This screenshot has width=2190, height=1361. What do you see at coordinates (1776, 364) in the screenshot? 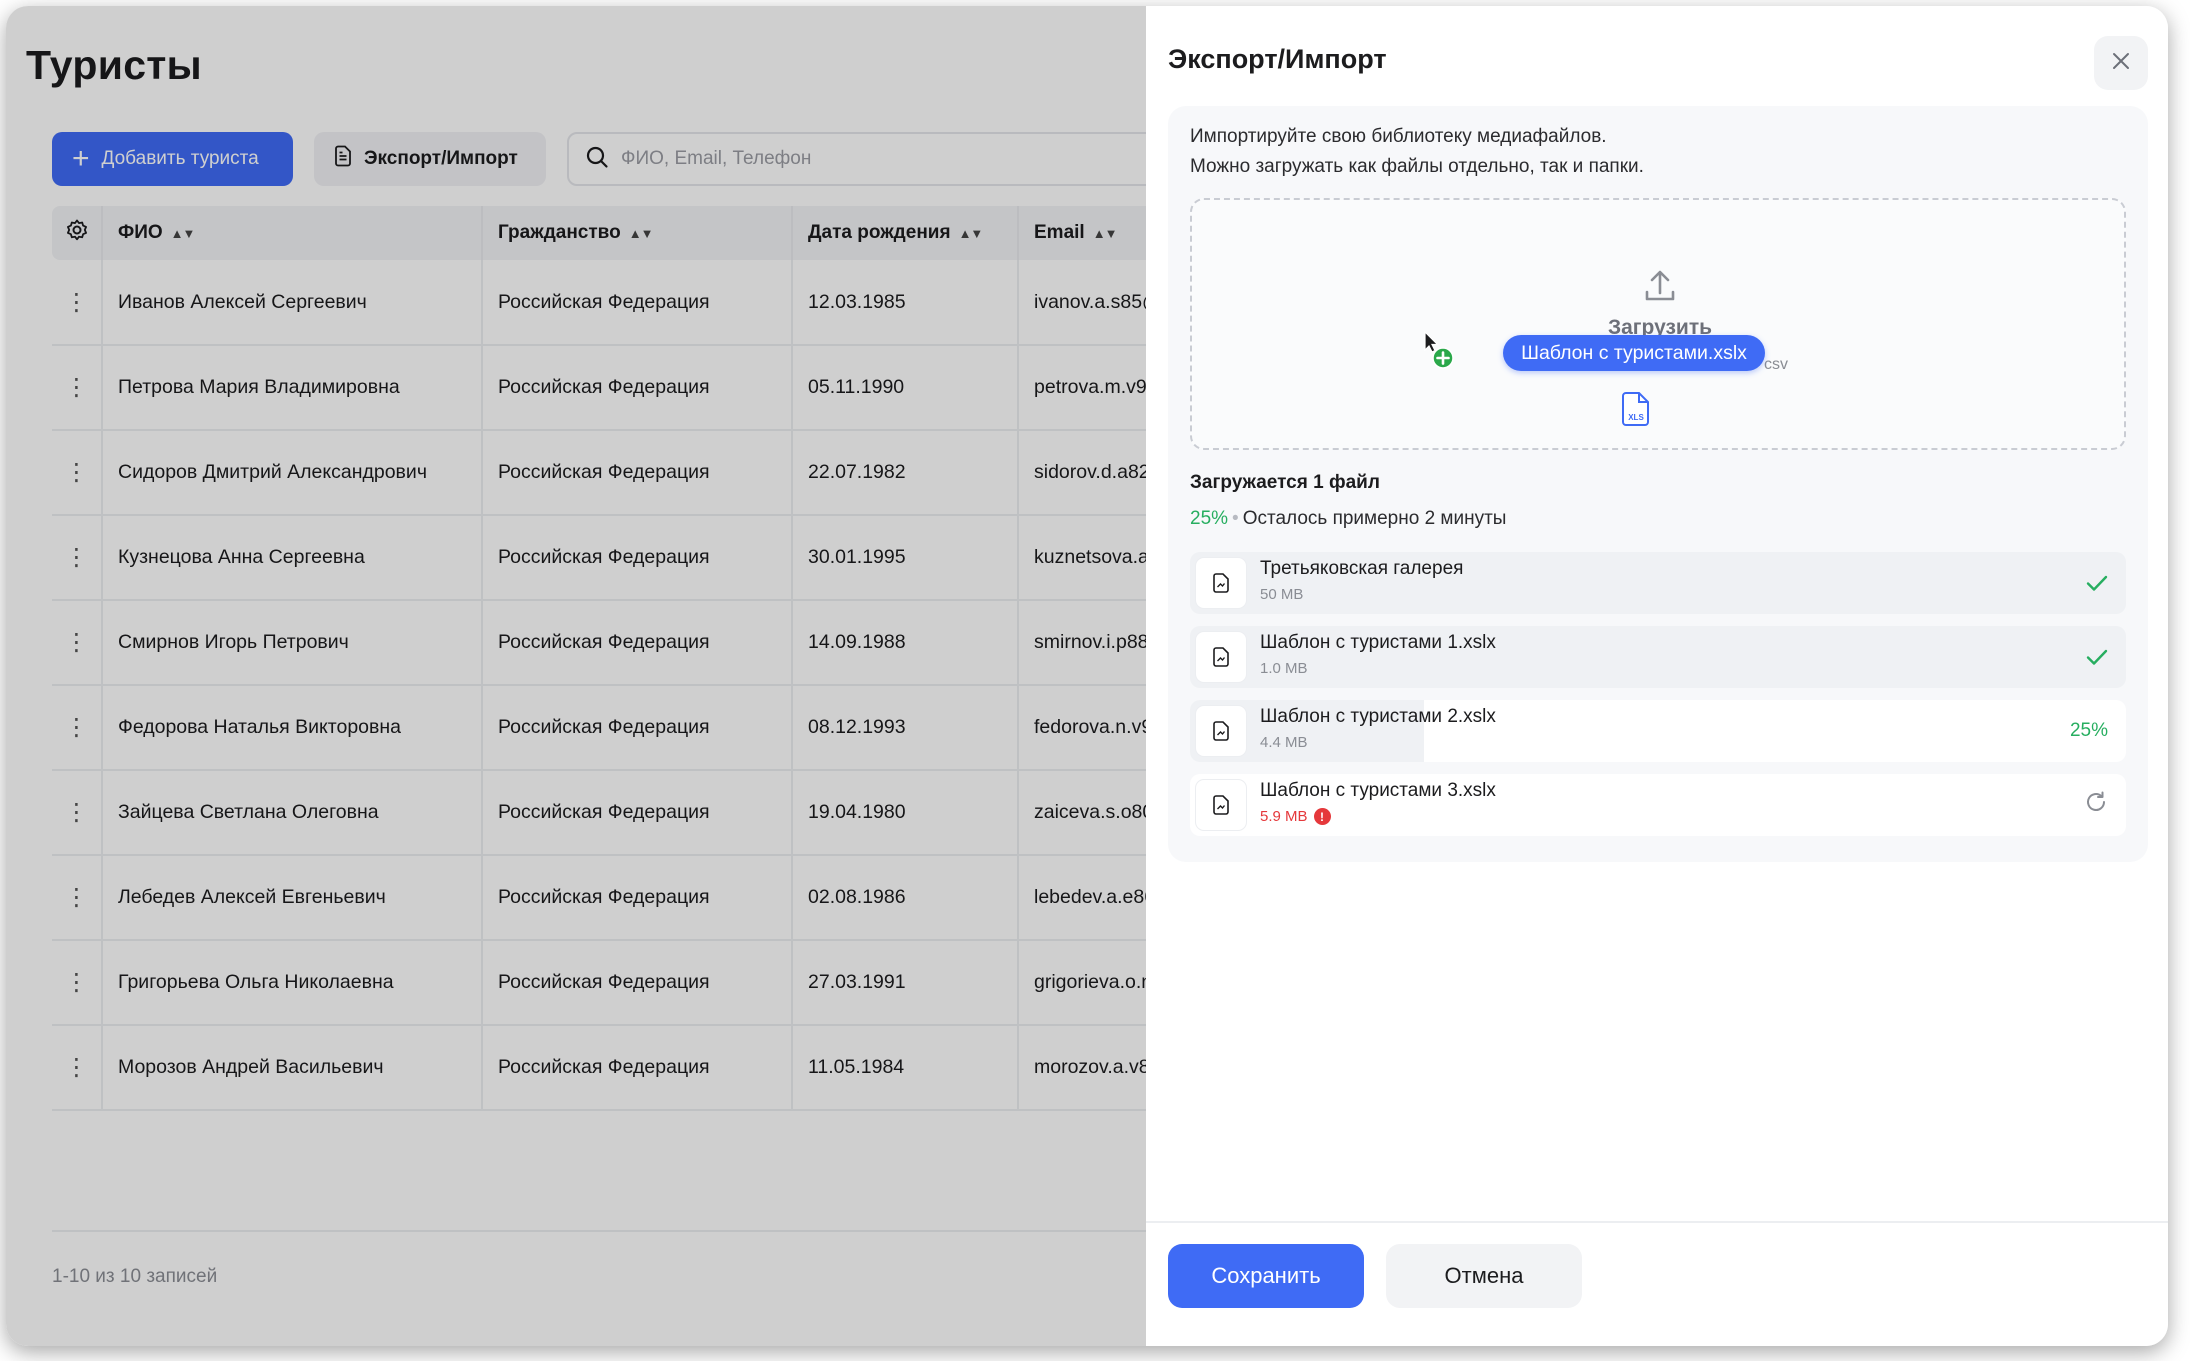
I see `allowed-formats: csv` at bounding box center [1776, 364].